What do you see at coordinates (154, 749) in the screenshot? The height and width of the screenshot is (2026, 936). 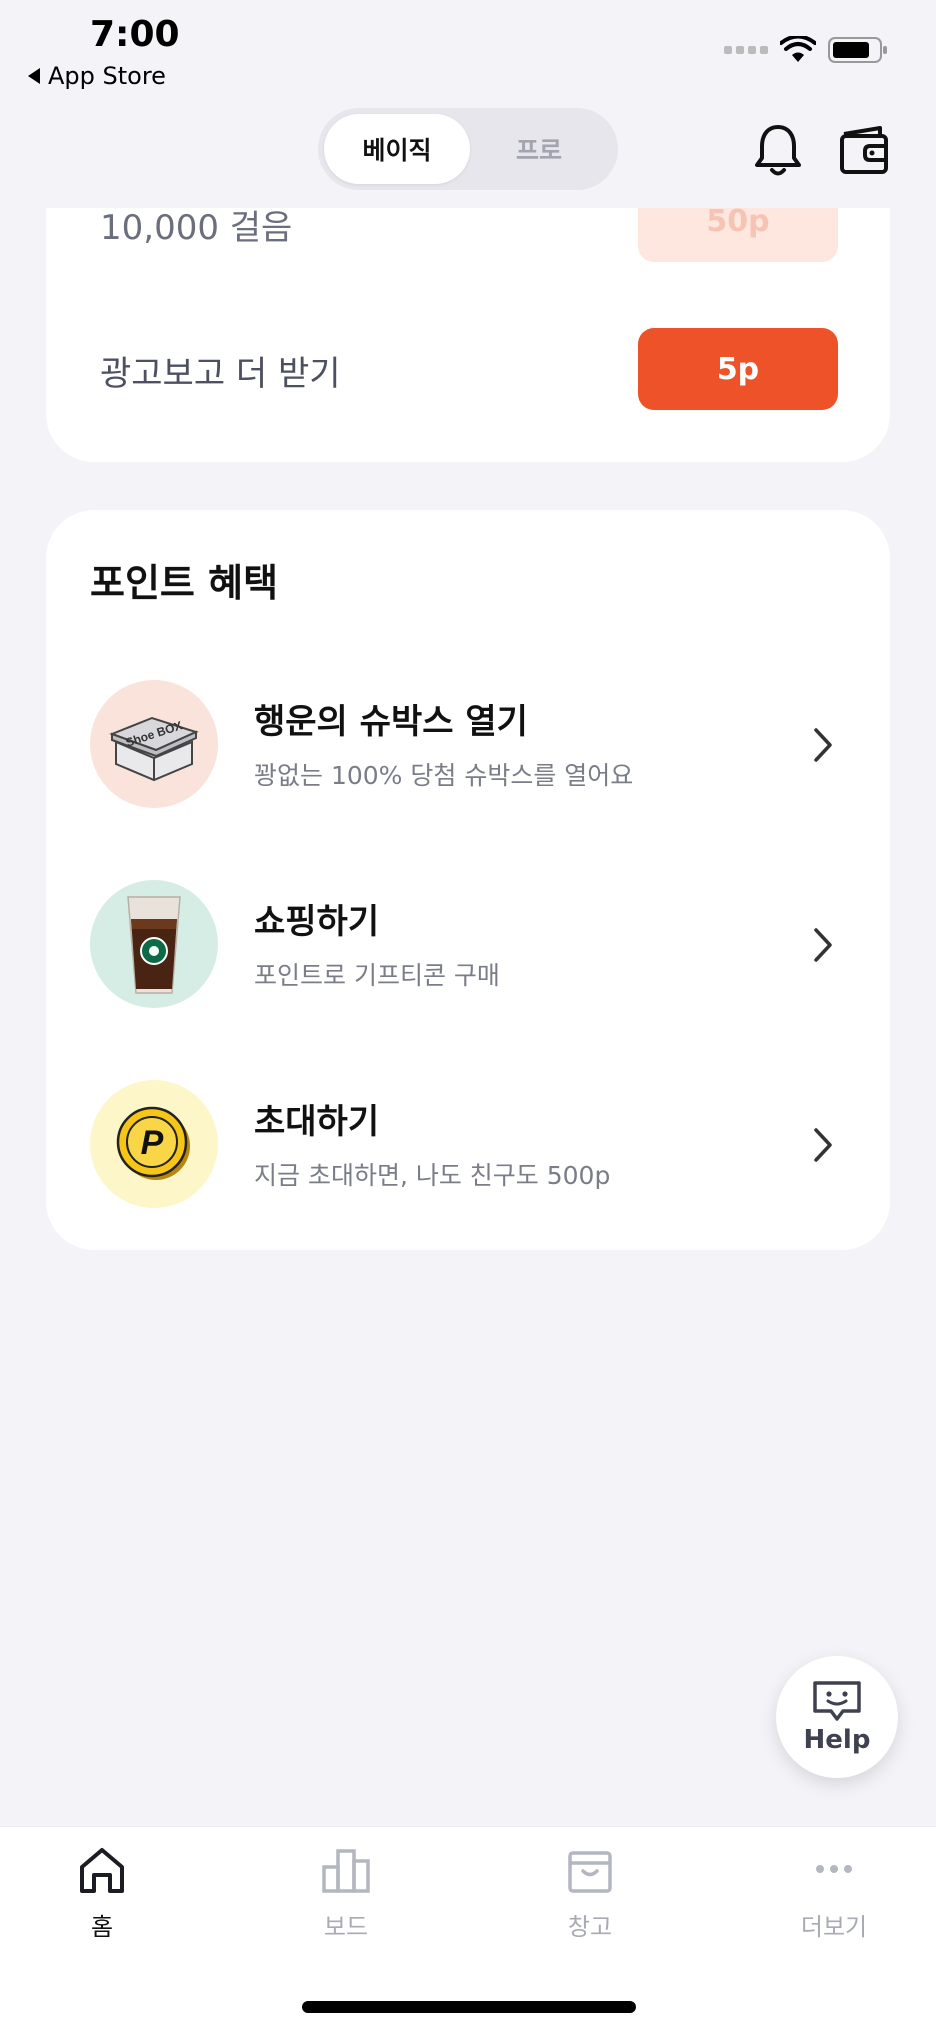 I see `shoebox-icon: Shoe BOX` at bounding box center [154, 749].